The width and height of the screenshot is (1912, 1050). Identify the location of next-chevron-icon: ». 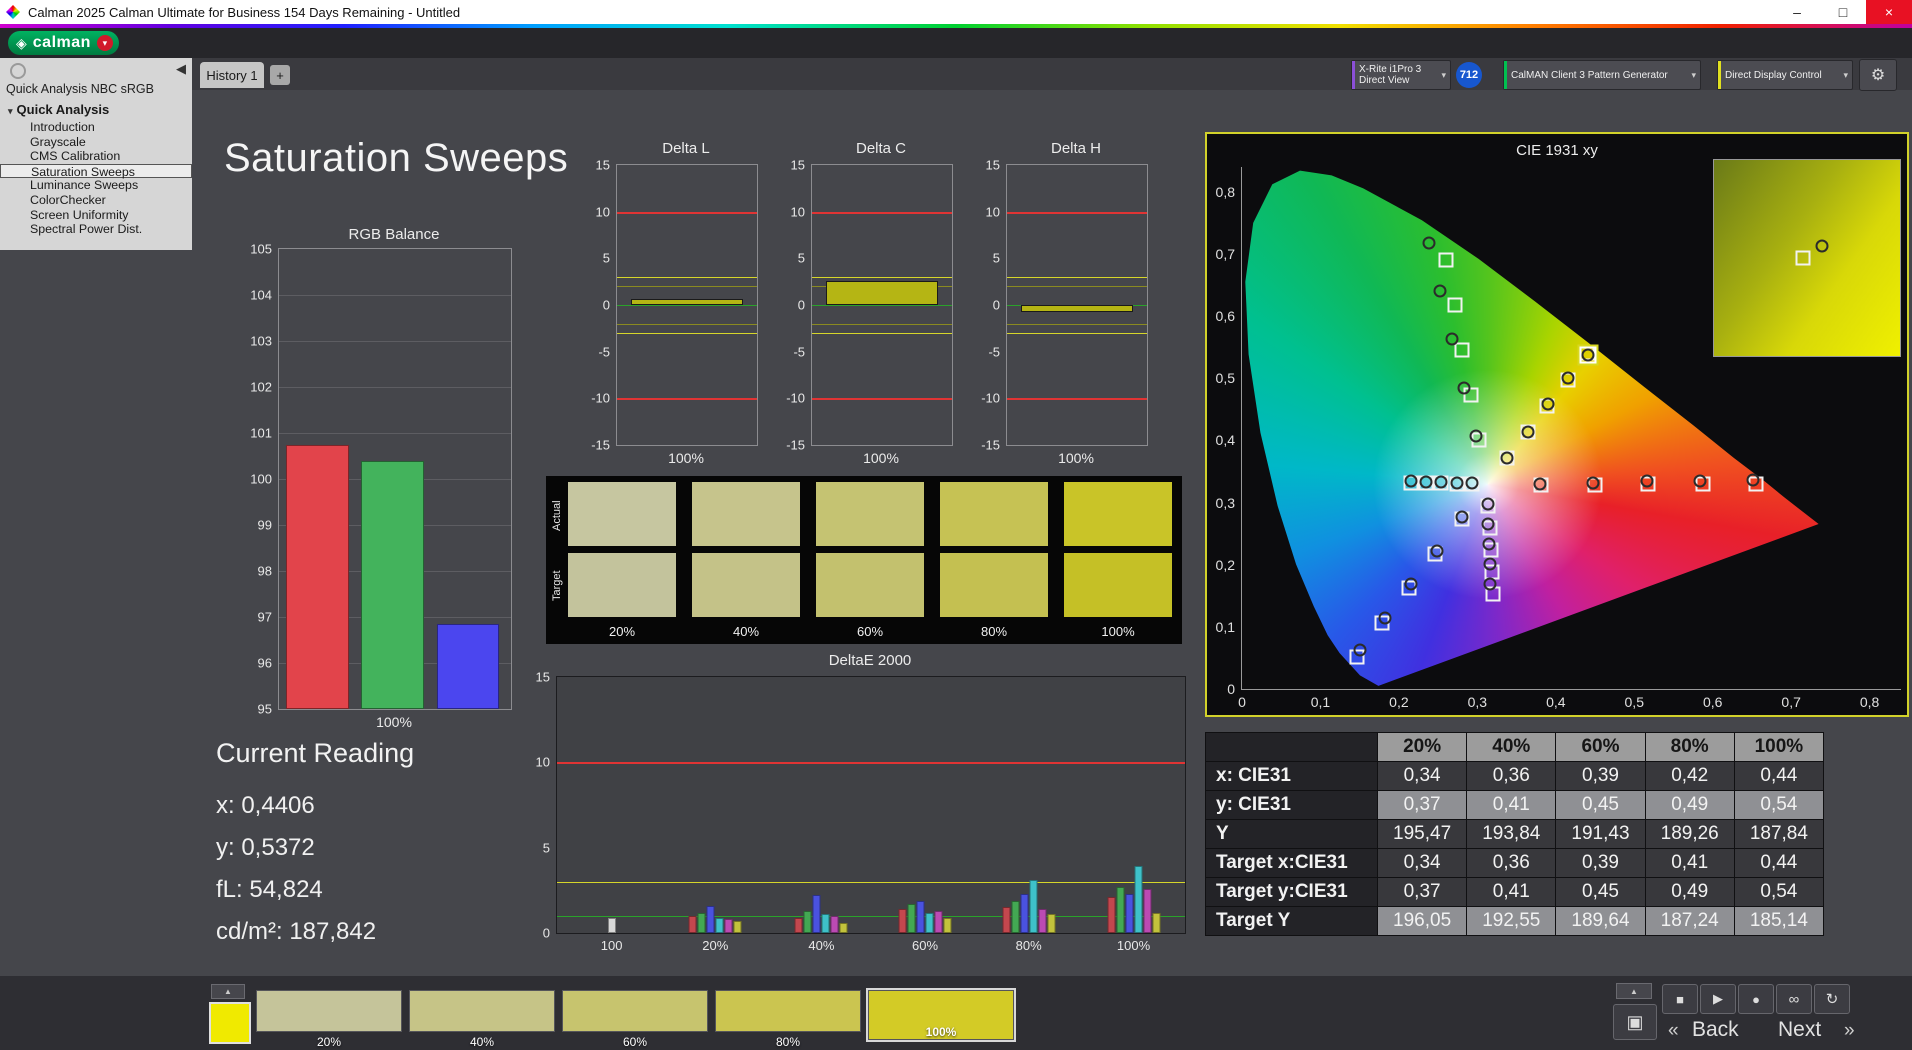
(1849, 1031).